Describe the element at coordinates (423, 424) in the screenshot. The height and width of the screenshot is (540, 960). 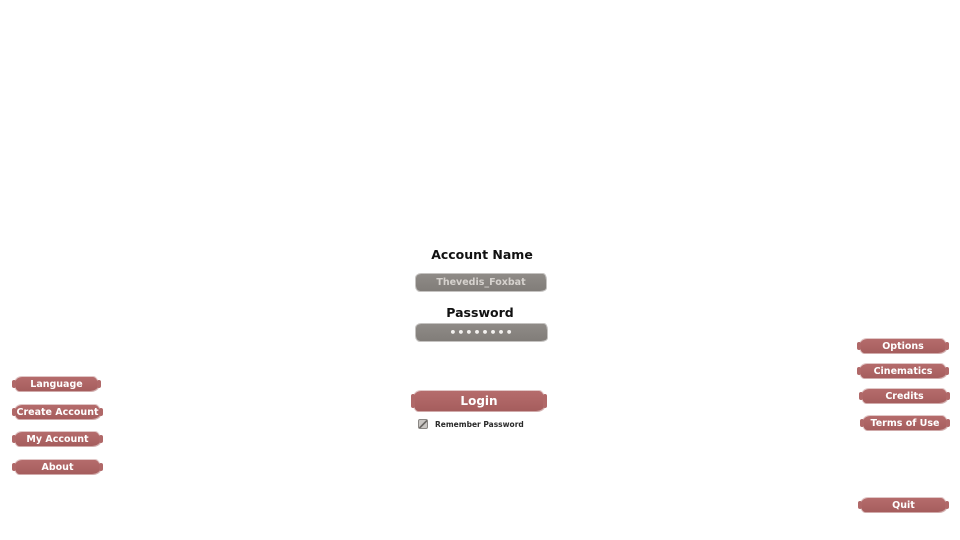
I see `checkbox-icon` at that location.